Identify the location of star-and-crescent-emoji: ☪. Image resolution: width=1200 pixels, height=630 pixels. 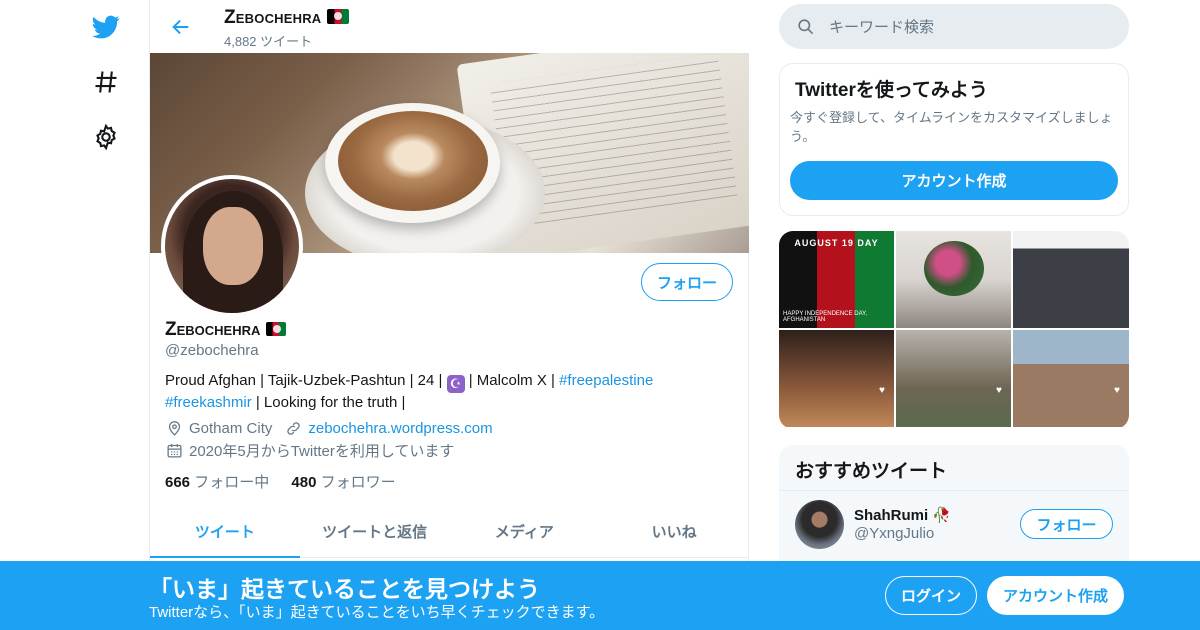
(455, 384).